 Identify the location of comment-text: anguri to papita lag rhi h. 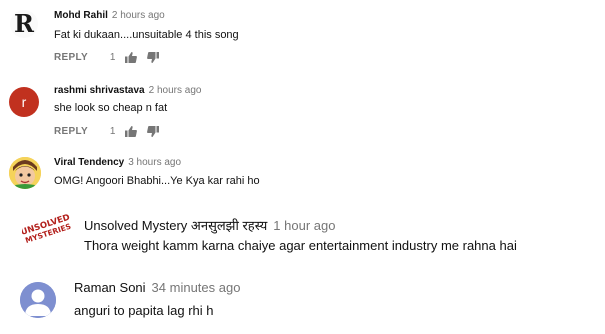
(144, 310).